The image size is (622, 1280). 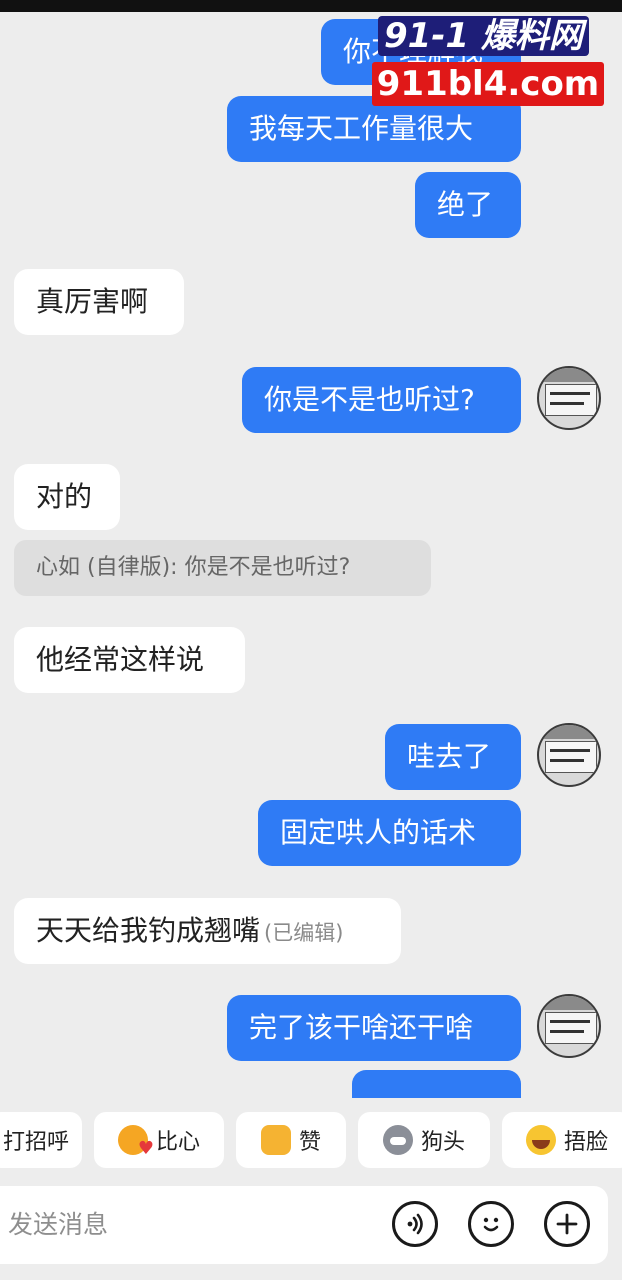 What do you see at coordinates (177, 1142) in the screenshot?
I see `reaction-label: 比心` at bounding box center [177, 1142].